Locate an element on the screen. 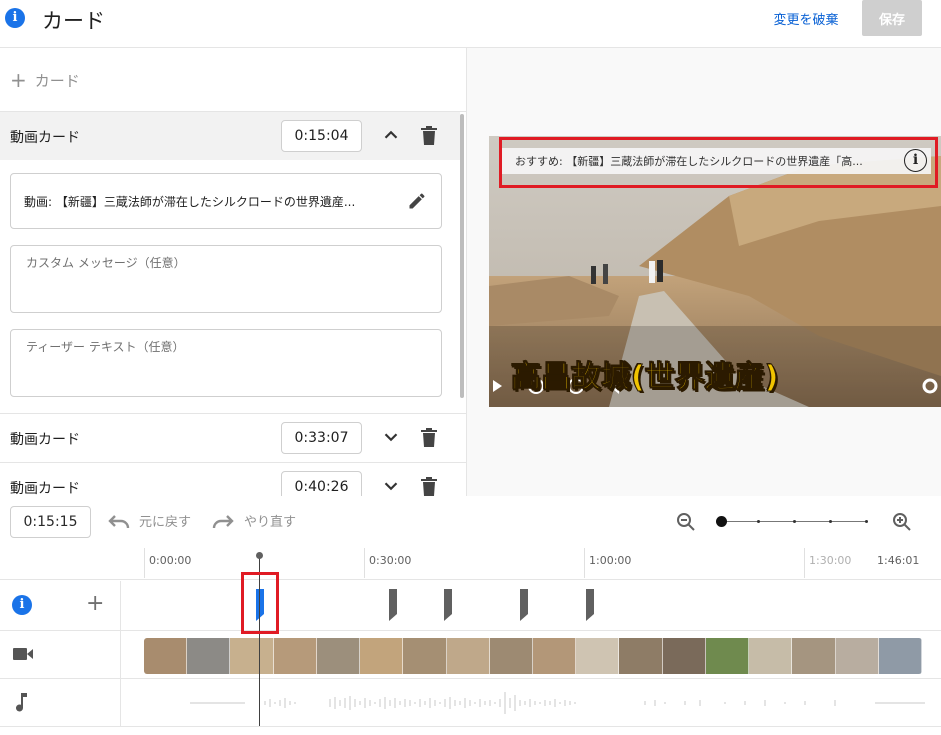 The height and width of the screenshot is (735, 941). discard-changes-button: 変更を破棄 is located at coordinates (806, 18).